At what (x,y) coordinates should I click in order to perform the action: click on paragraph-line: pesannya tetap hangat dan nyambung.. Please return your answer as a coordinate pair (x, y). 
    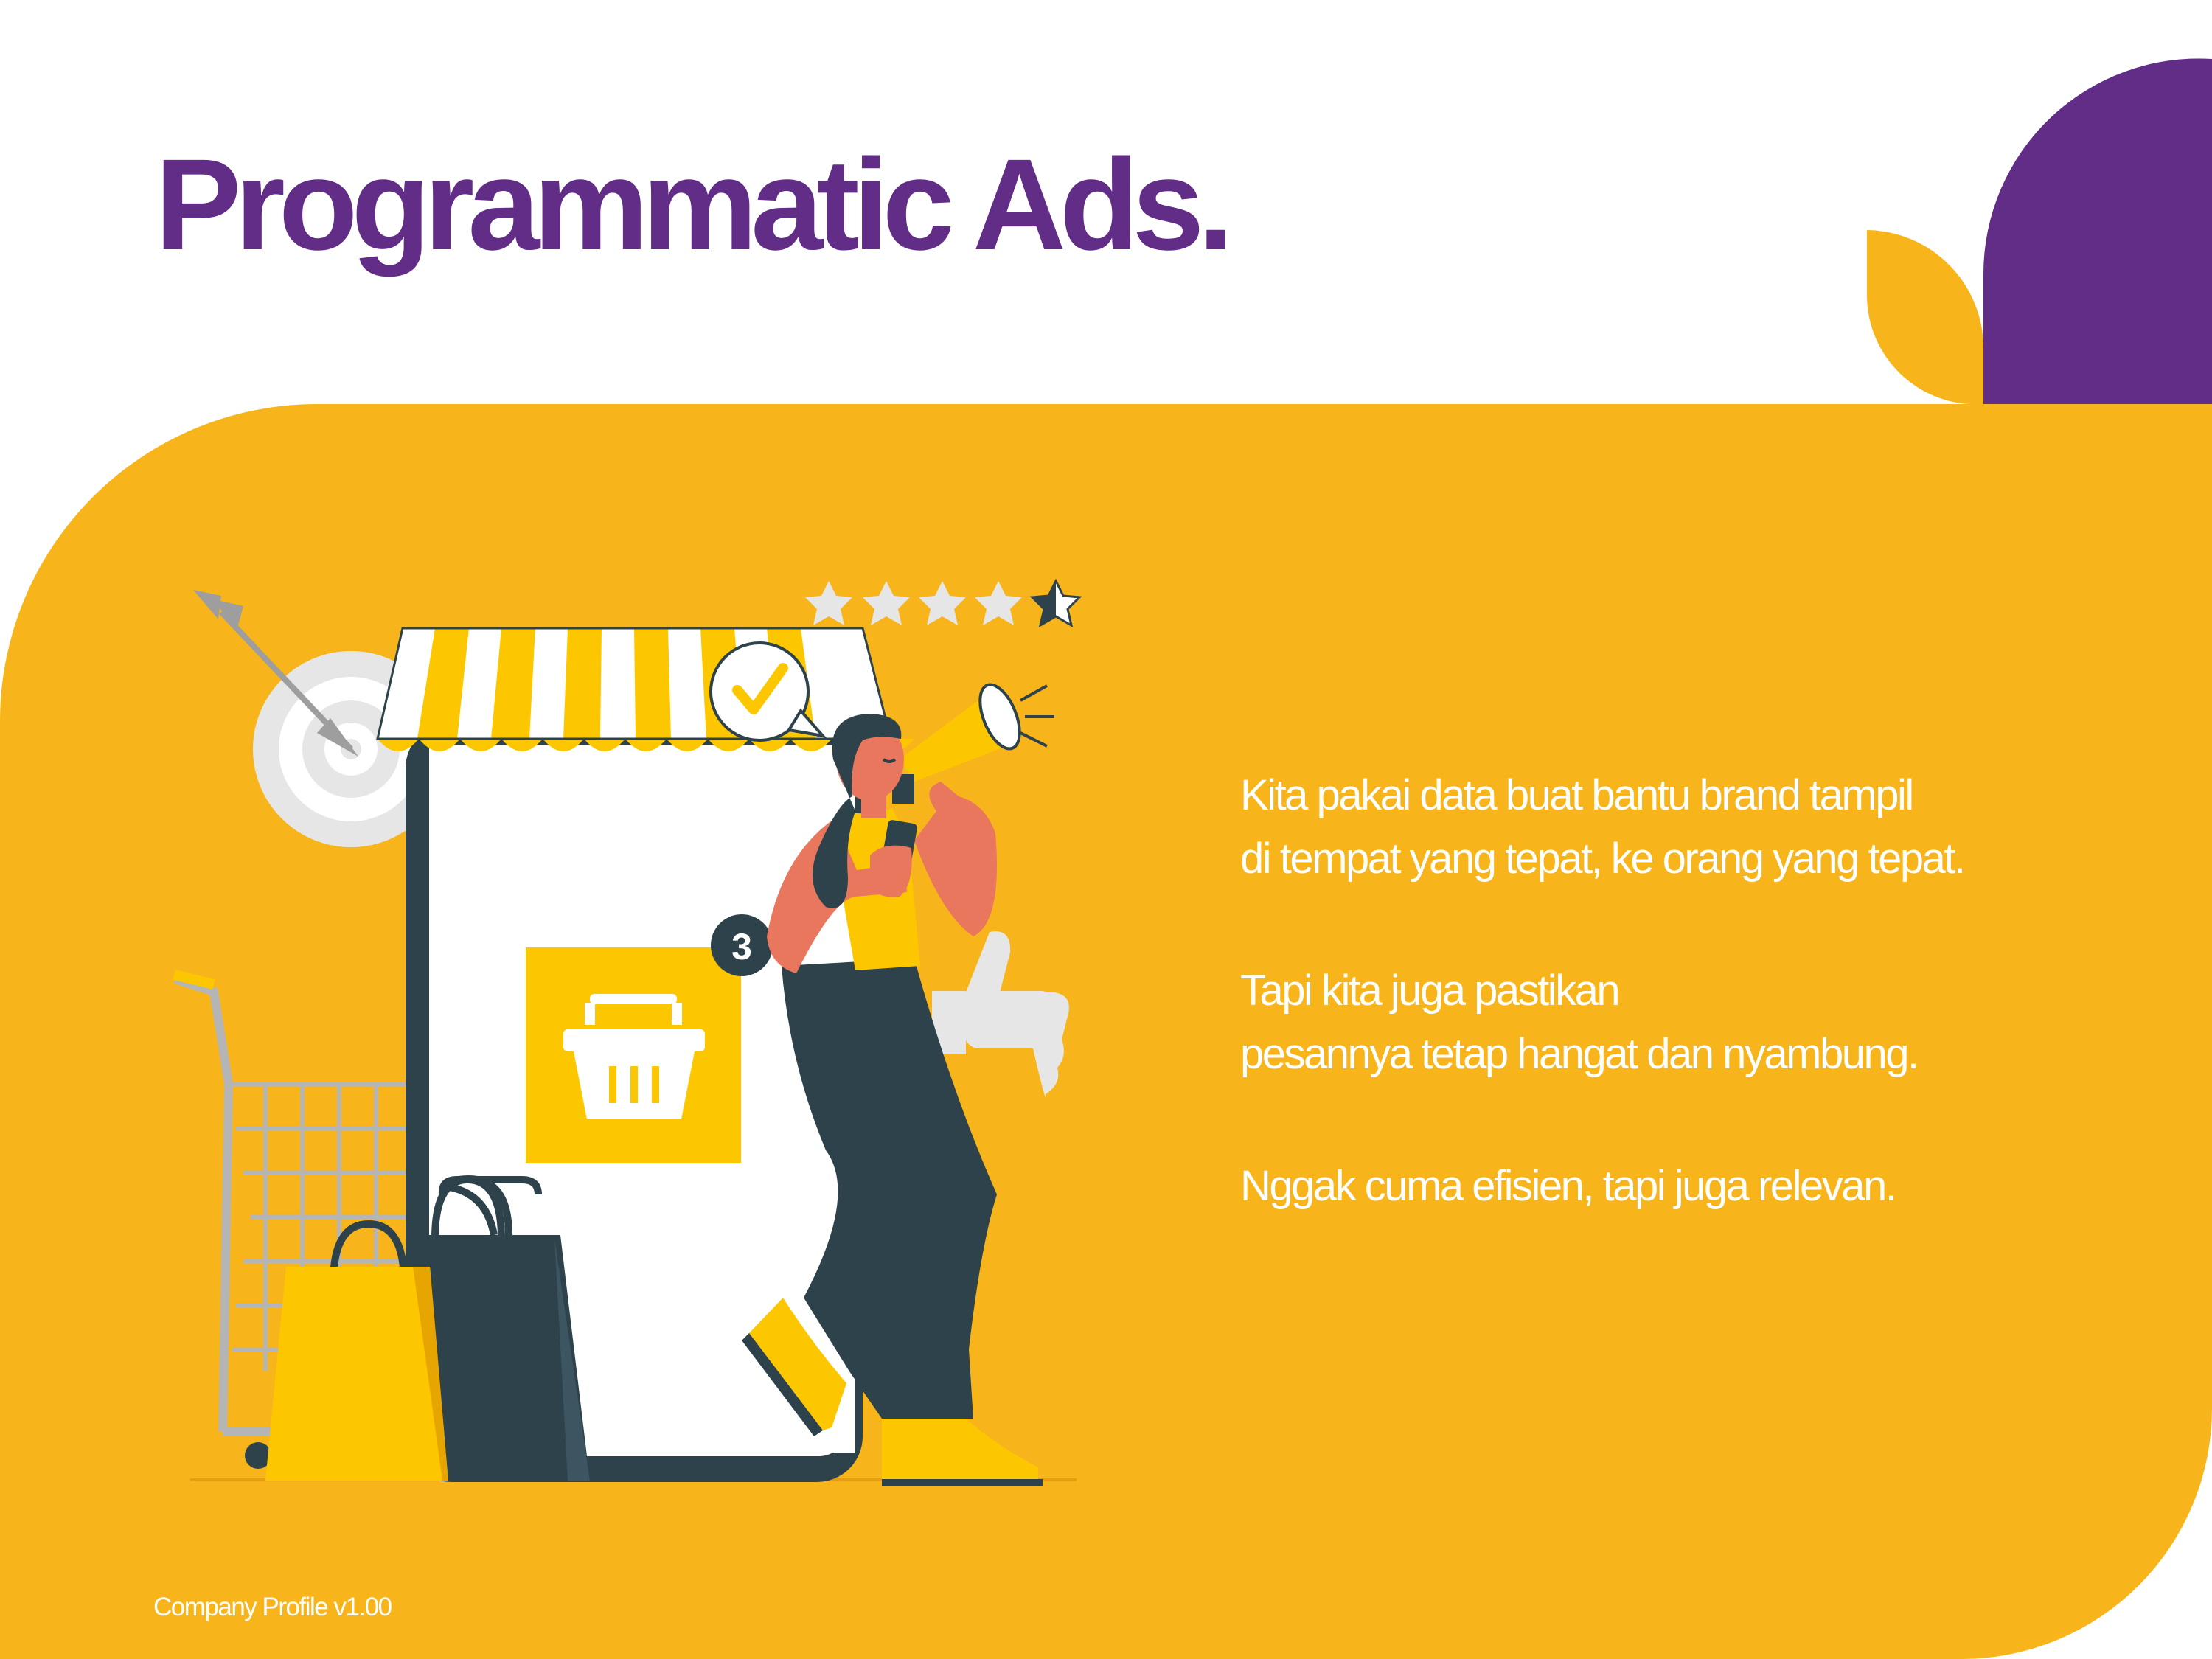
    Looking at the image, I should click on (1579, 1054).